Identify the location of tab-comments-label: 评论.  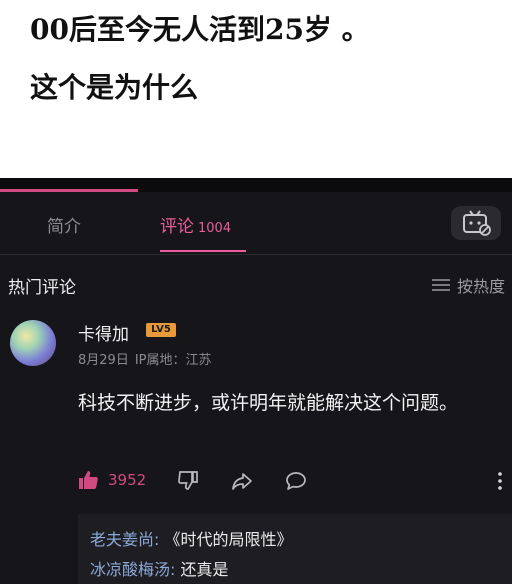
(177, 227).